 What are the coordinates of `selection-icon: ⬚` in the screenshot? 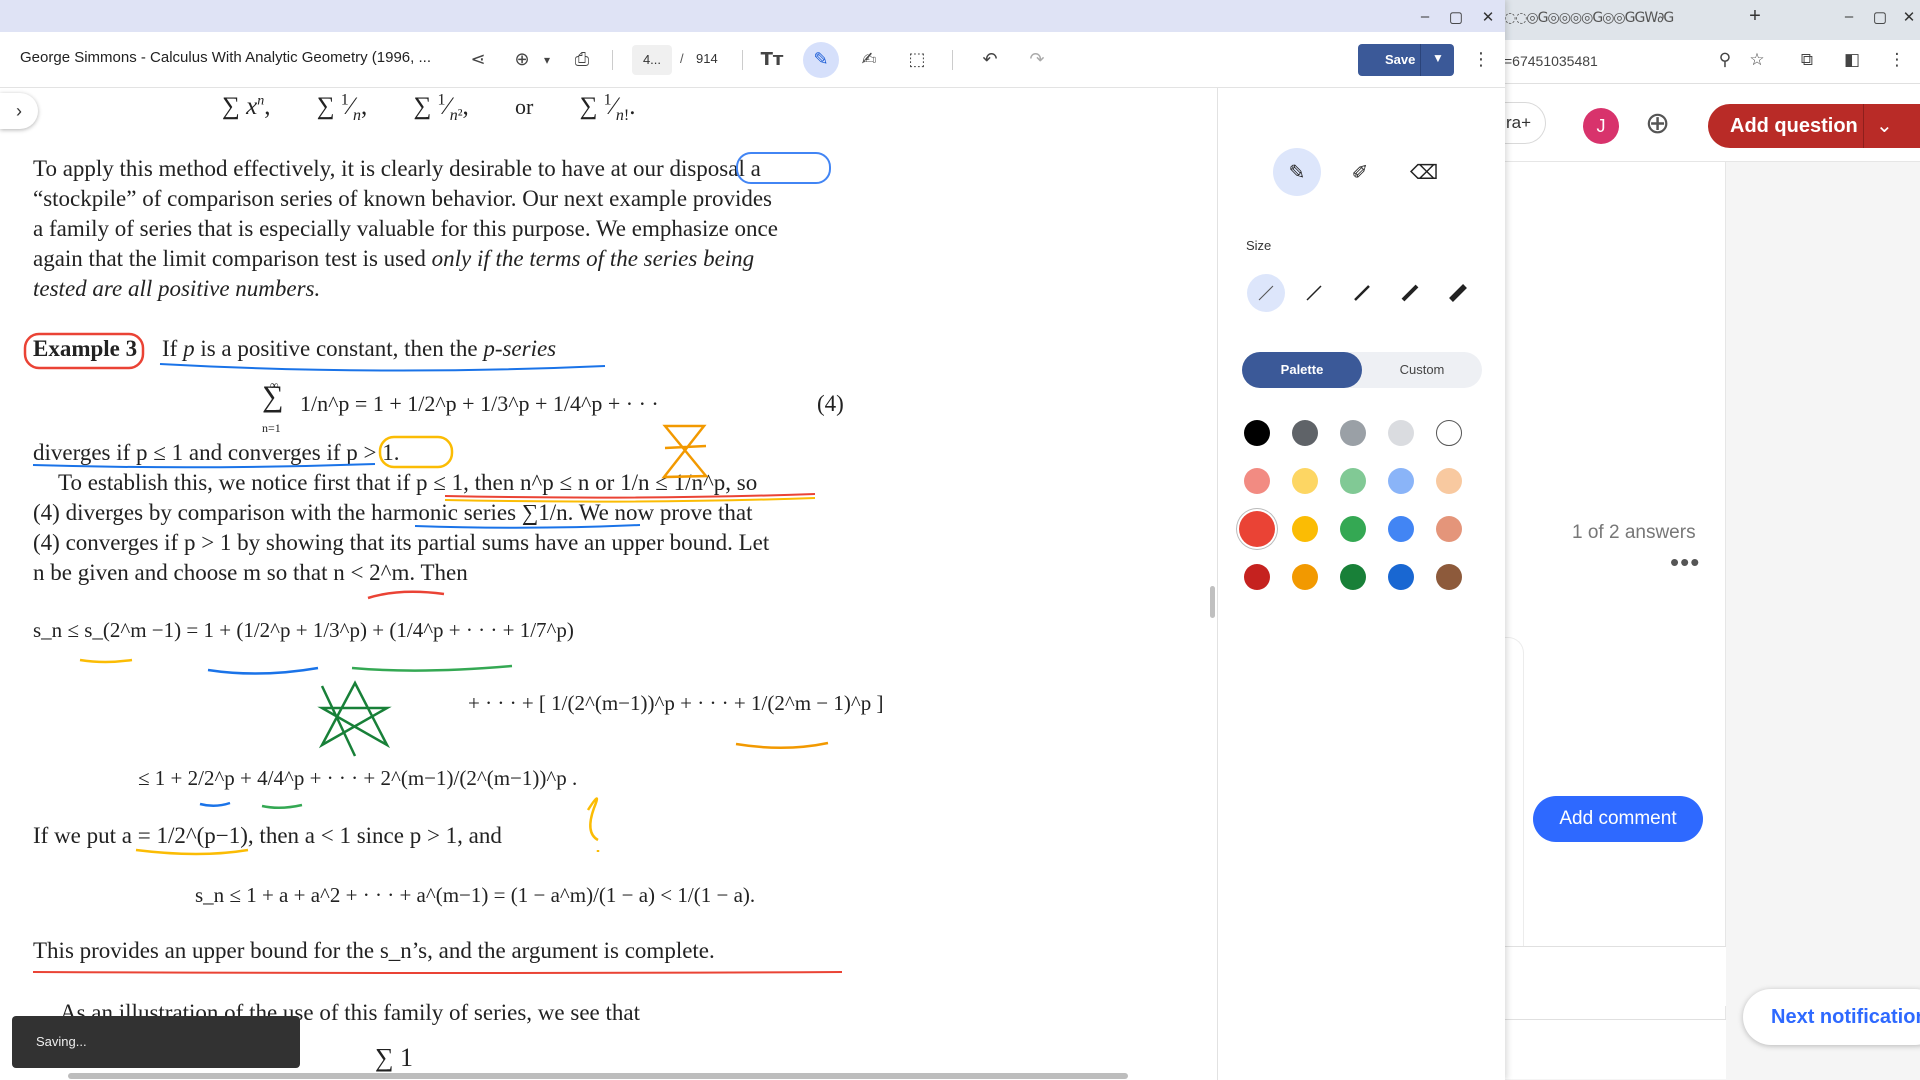 It's located at (917, 60).